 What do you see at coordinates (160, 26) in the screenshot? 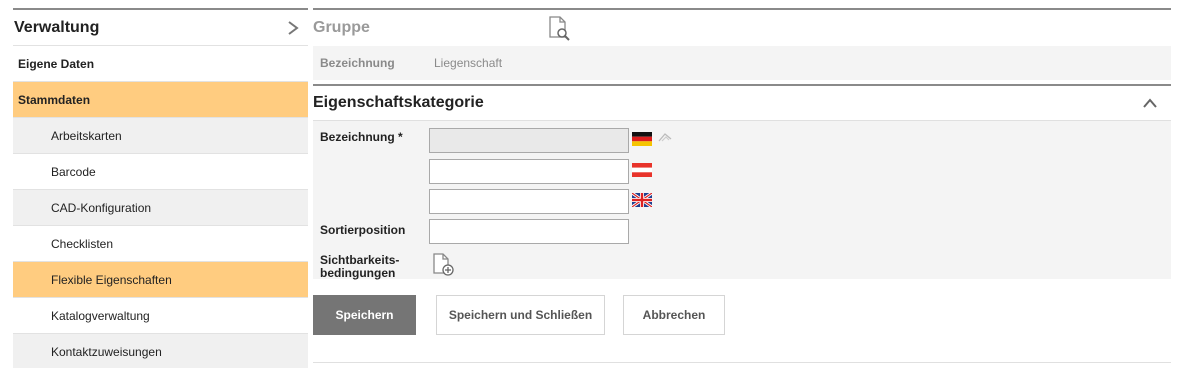
I see `sidebar-header: Verwaltung` at bounding box center [160, 26].